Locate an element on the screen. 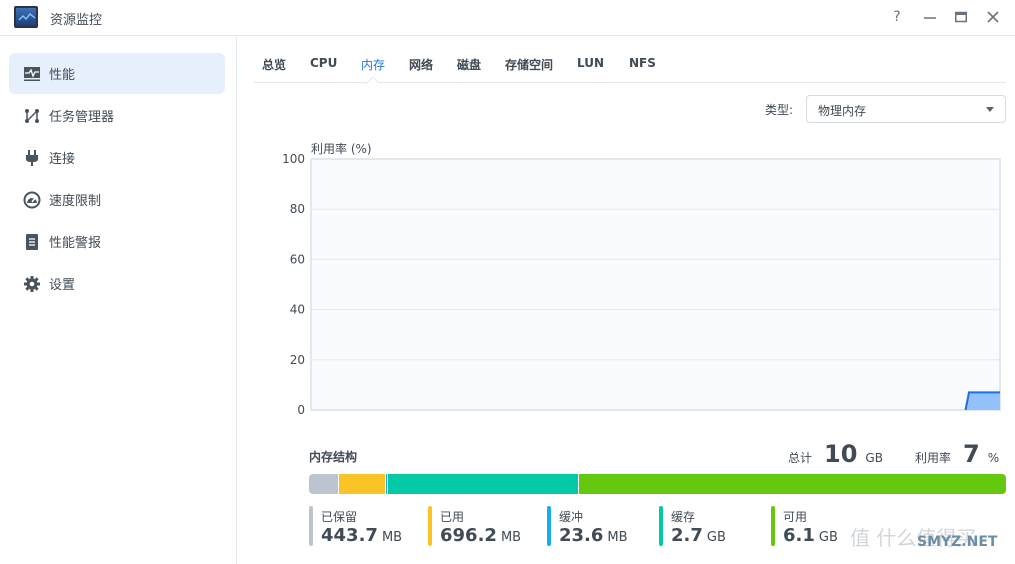  total-memory: 总计 10 GB is located at coordinates (835, 456).